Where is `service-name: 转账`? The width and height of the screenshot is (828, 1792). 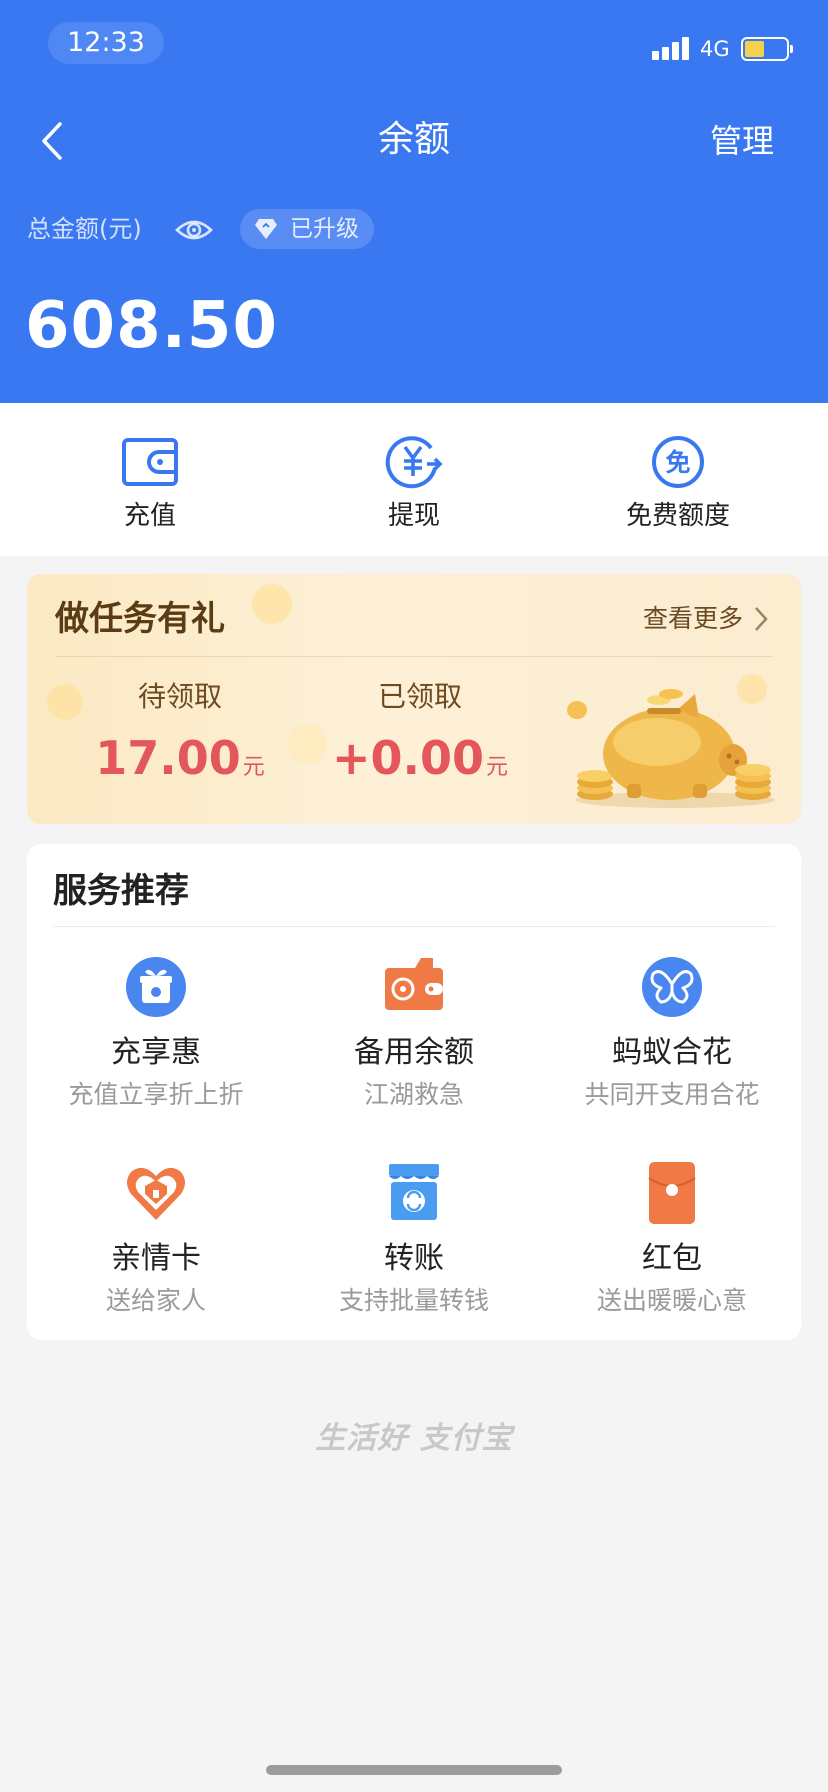
service-name: 转账 is located at coordinates (414, 1258).